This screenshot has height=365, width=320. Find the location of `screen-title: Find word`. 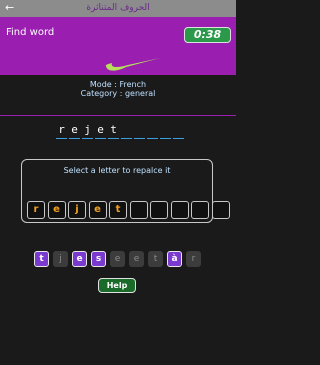

screen-title: Find word is located at coordinates (30, 32).